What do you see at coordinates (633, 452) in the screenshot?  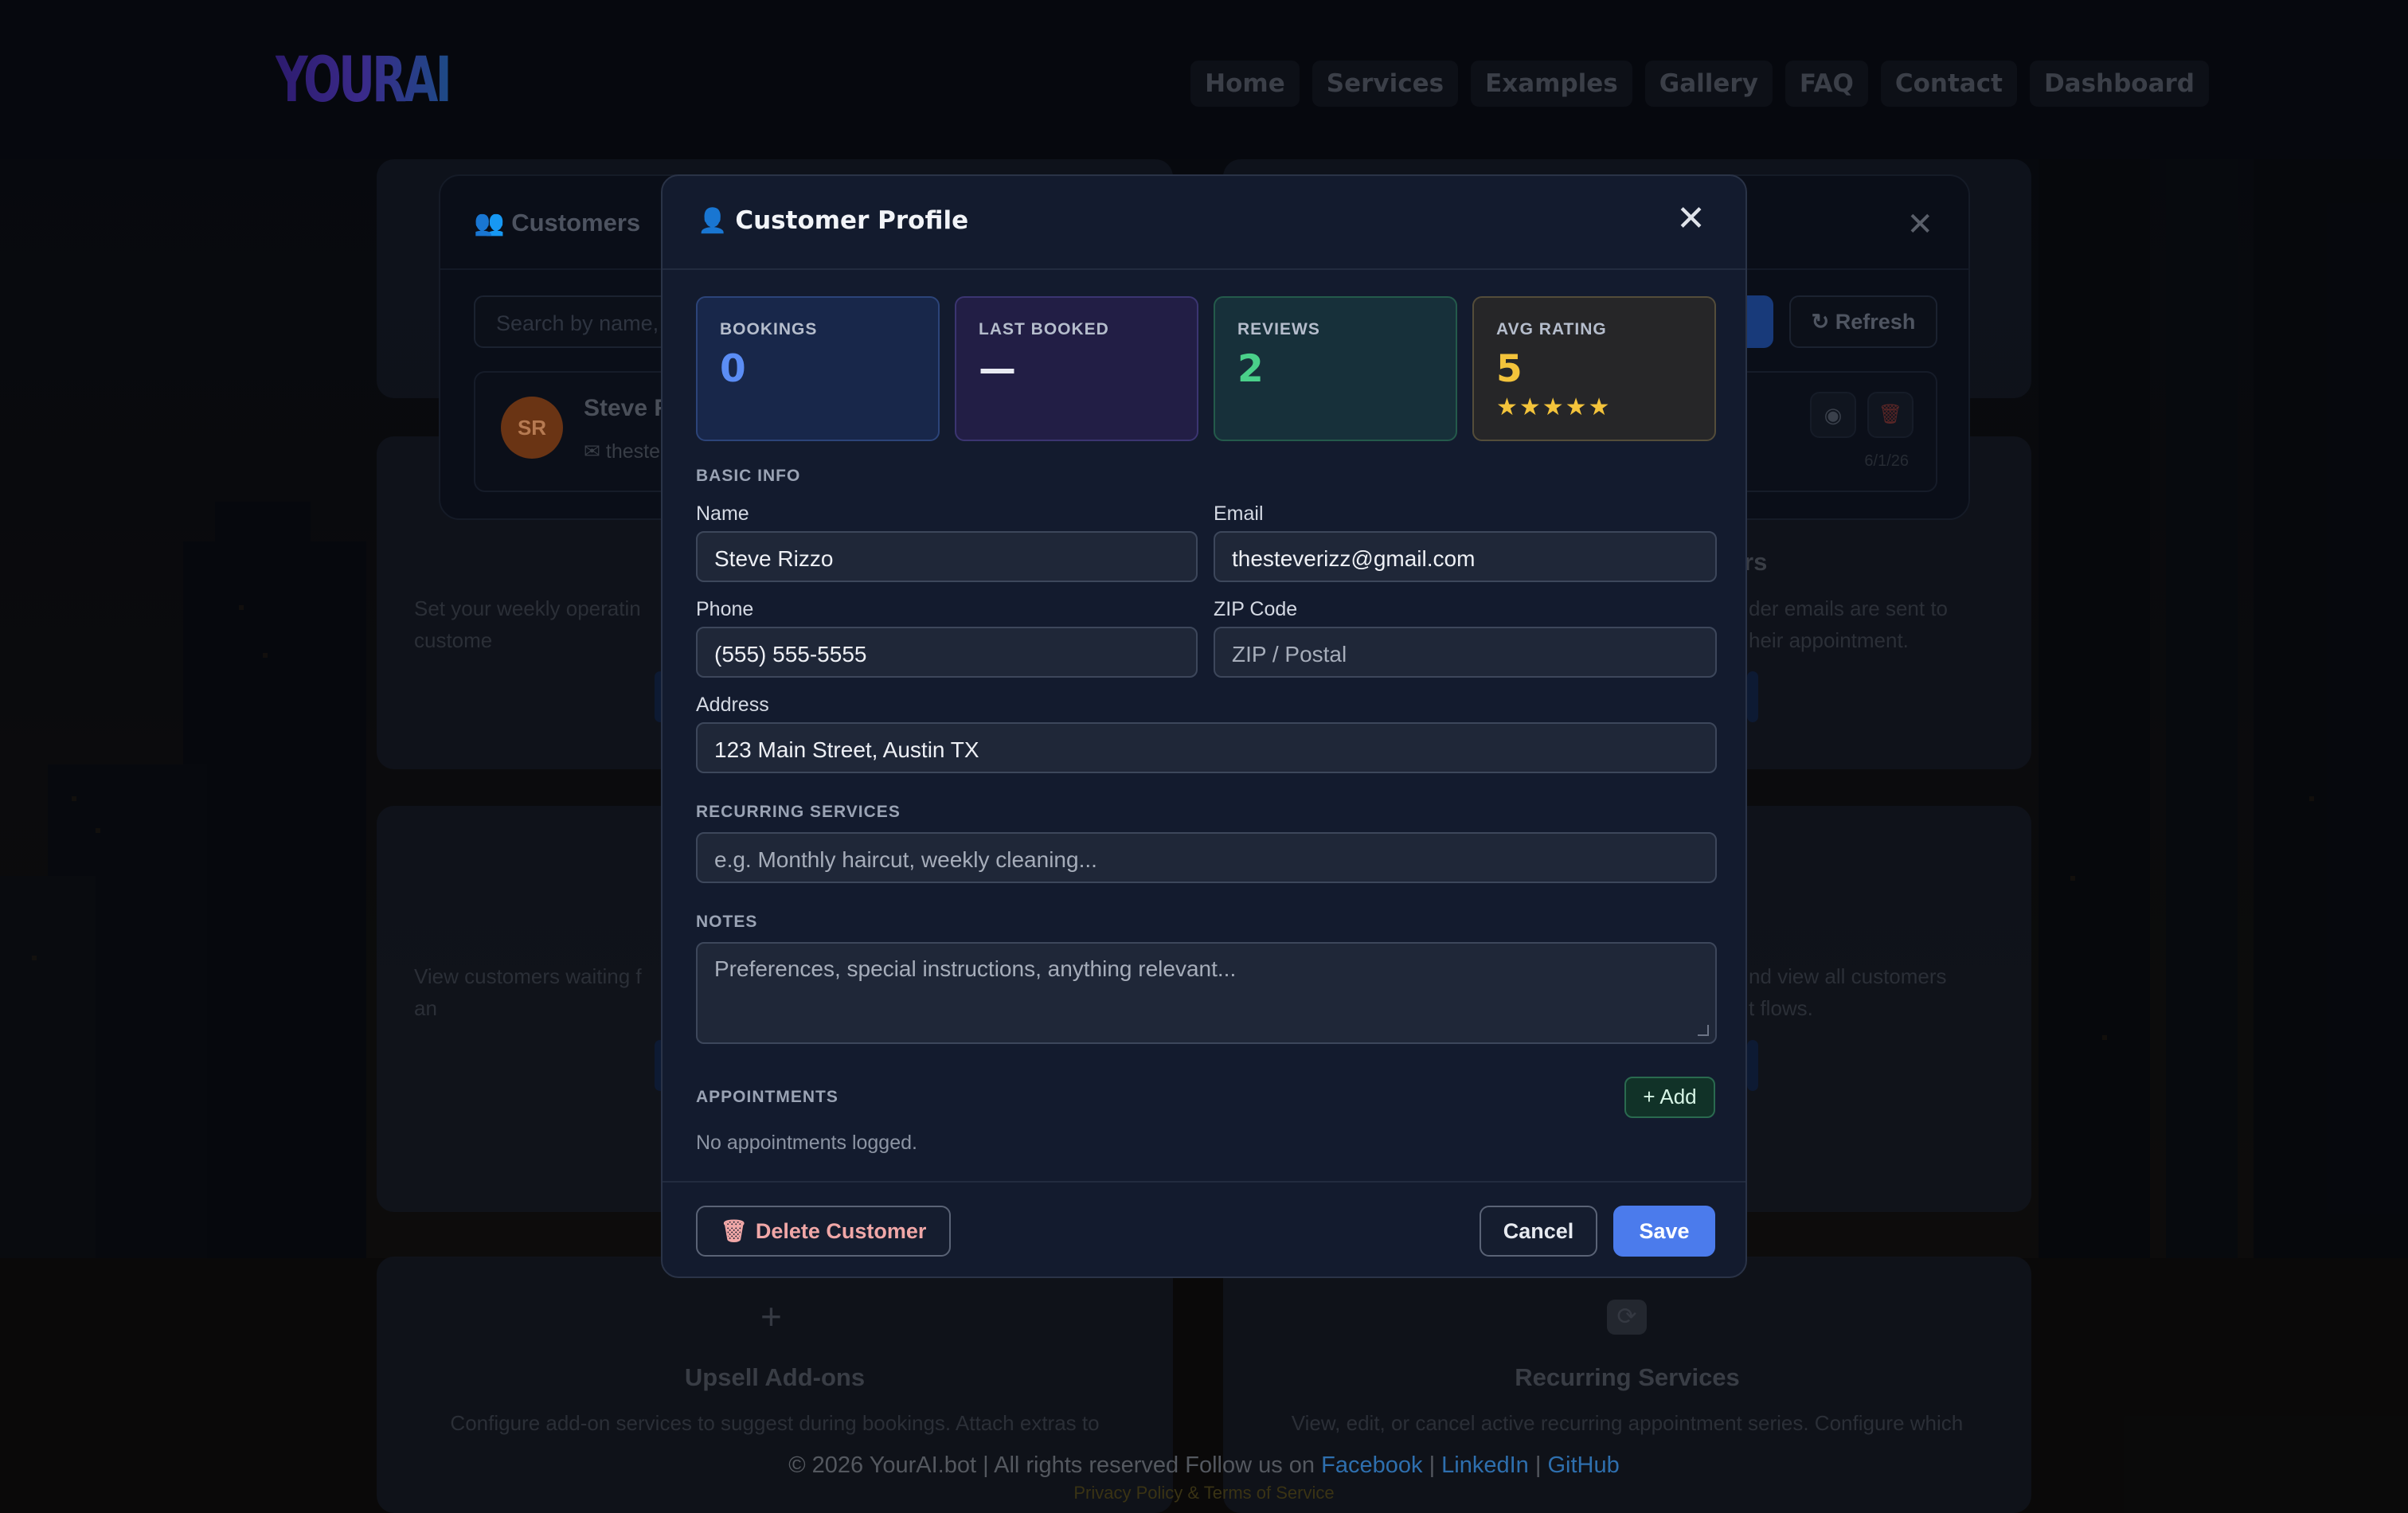 I see `customer-email-text: theste` at bounding box center [633, 452].